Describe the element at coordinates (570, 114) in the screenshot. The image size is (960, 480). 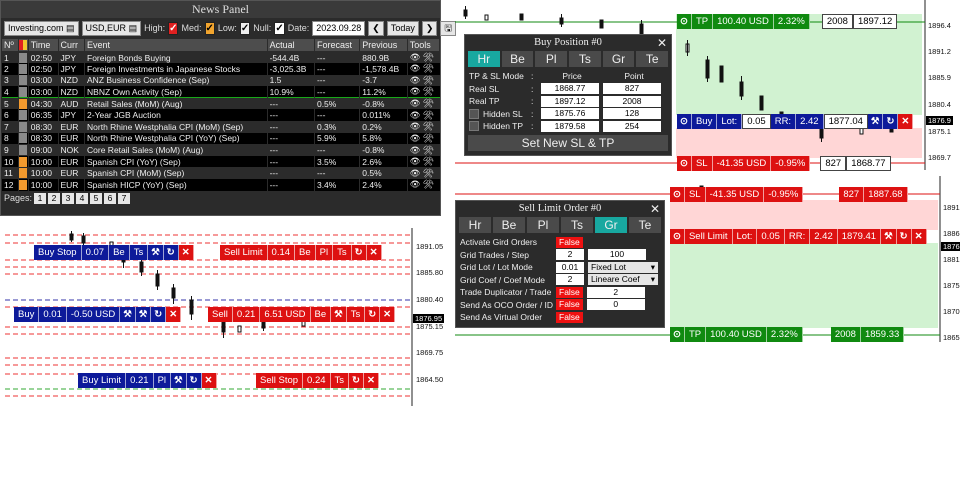
I see `hidden-sl-price-input: 1875.76` at that location.